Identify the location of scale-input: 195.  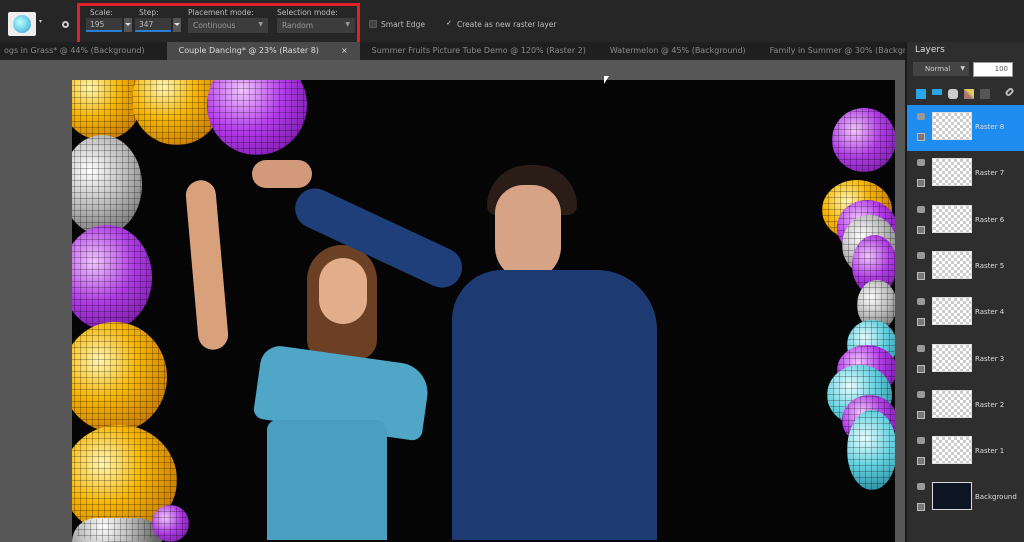
(104, 25).